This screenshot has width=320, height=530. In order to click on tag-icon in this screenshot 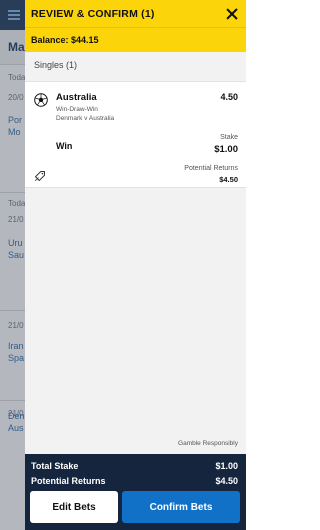, I will do `click(40, 176)`.